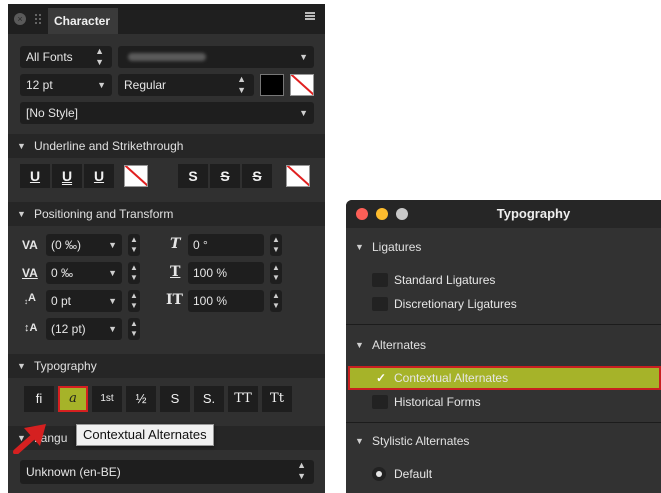  Describe the element at coordinates (503, 422) in the screenshot. I see `divider` at that location.